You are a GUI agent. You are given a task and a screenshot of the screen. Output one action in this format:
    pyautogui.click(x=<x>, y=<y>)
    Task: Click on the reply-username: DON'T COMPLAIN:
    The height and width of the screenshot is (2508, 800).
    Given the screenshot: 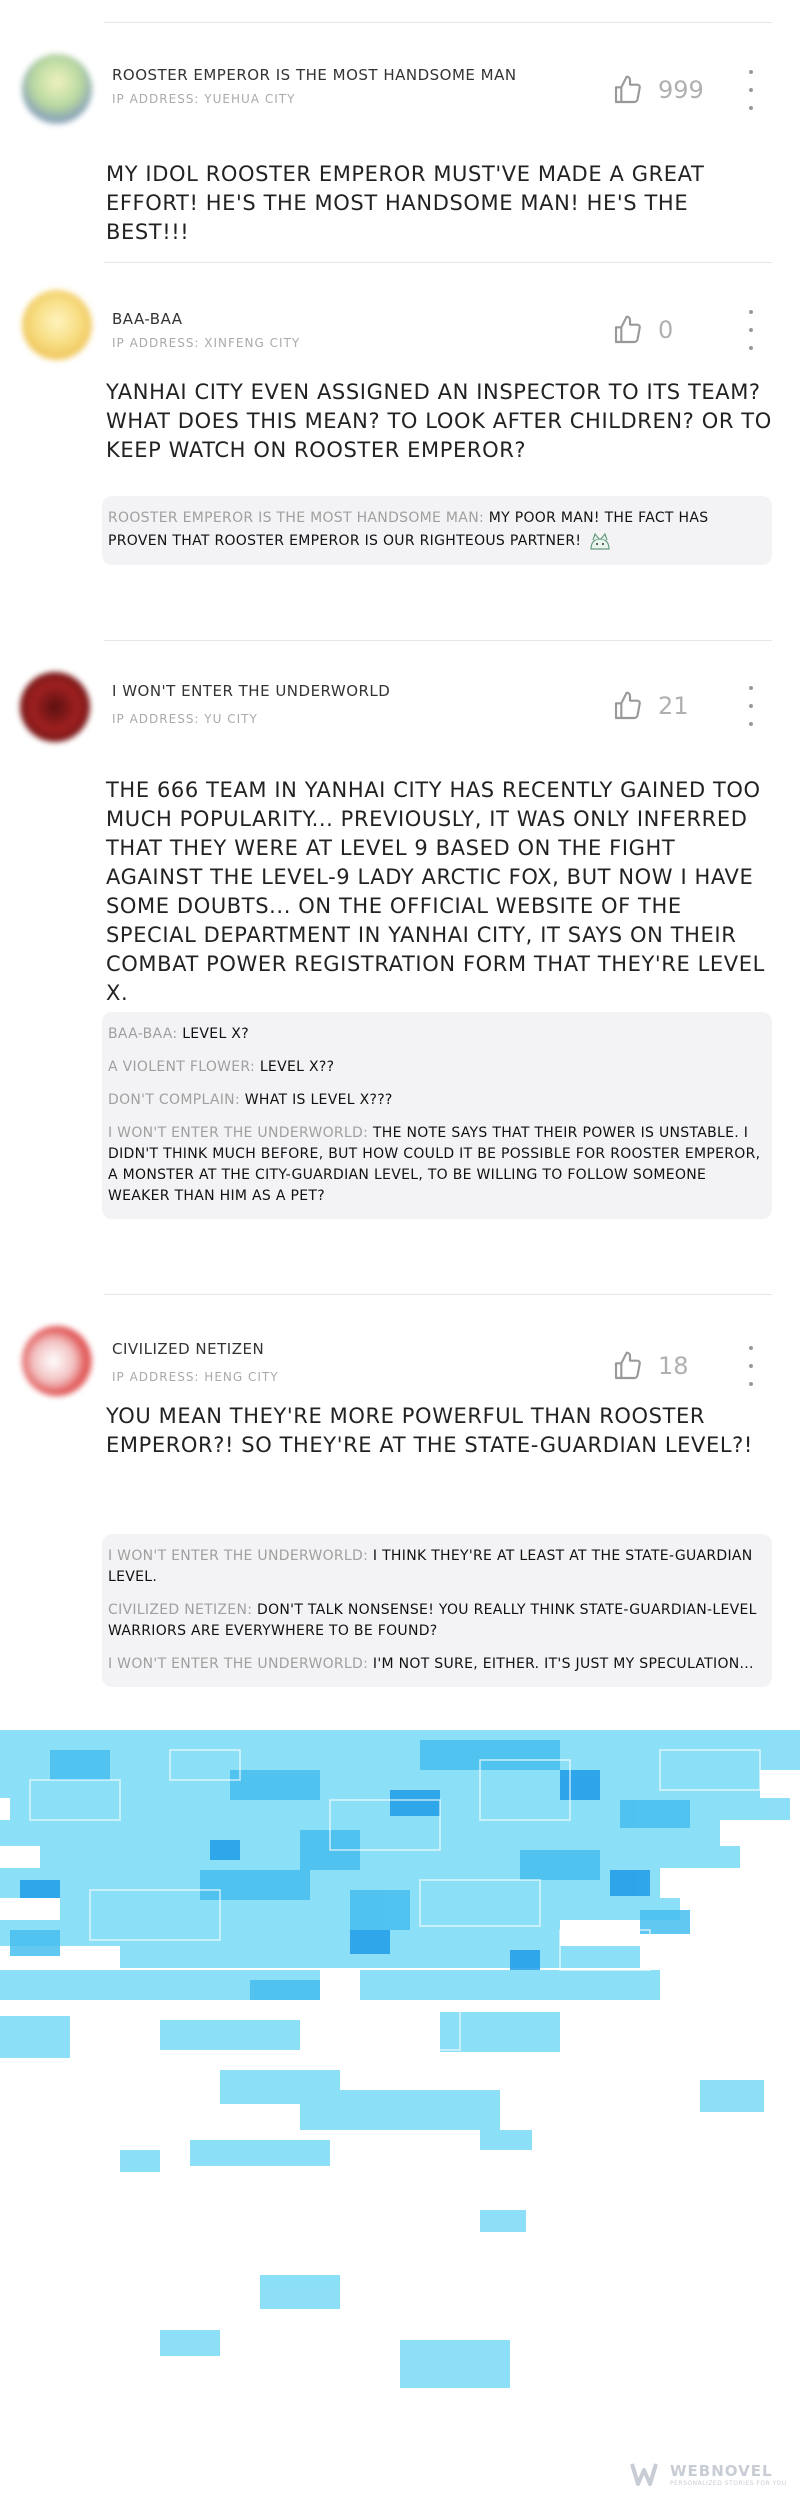 What is the action you would take?
    pyautogui.click(x=174, y=1100)
    